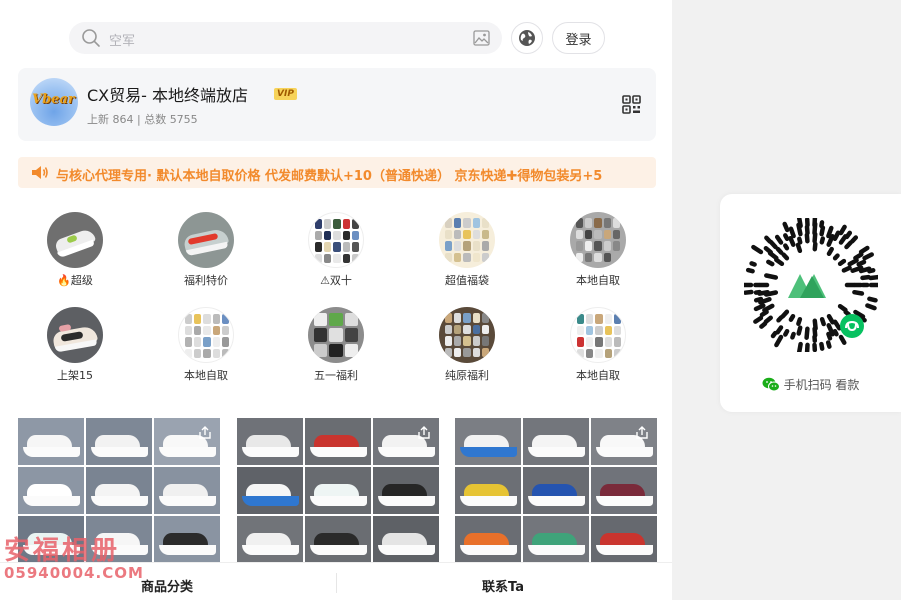 Image resolution: width=901 pixels, height=600 pixels. I want to click on category-item: ⚠双十, so click(336, 250).